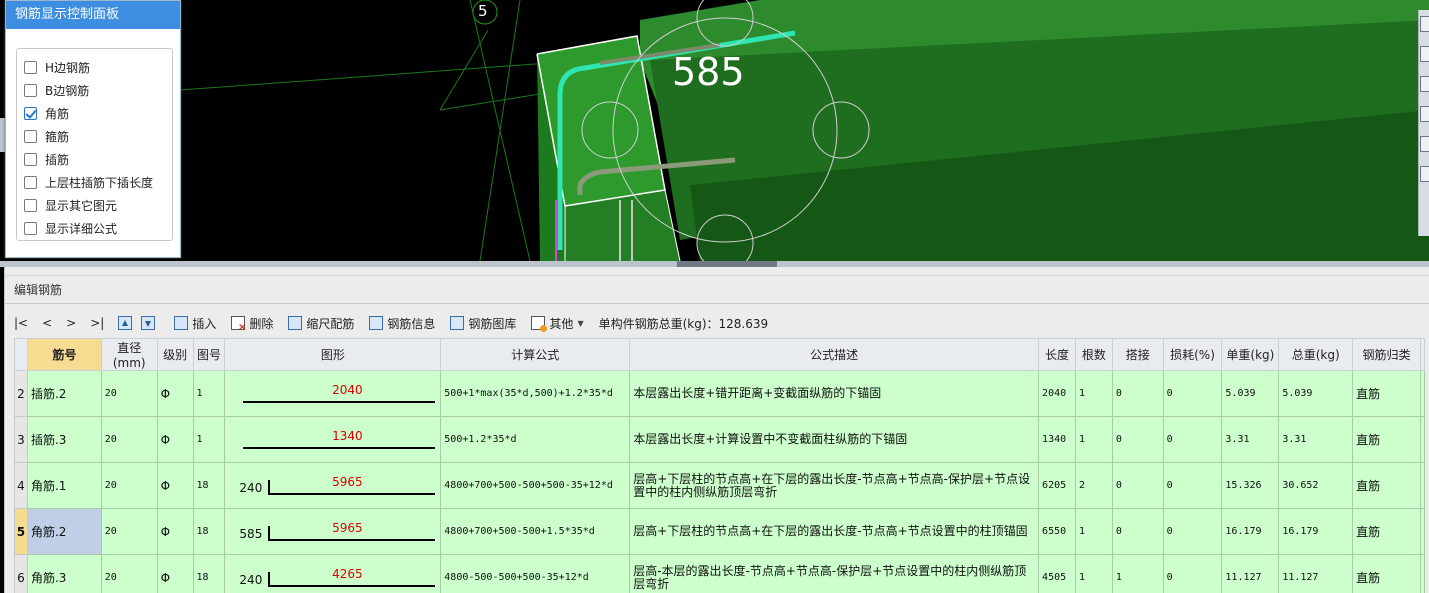 This screenshot has height=593, width=1429. Describe the element at coordinates (56, 90) in the screenshot. I see `panel-option-2: B边钢筋` at that location.